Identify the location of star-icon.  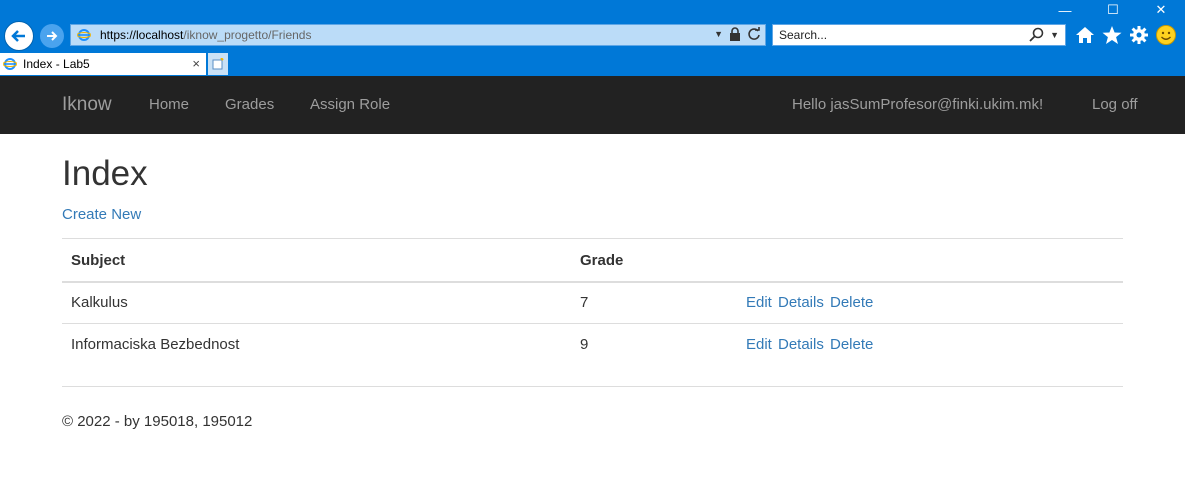
(1112, 35).